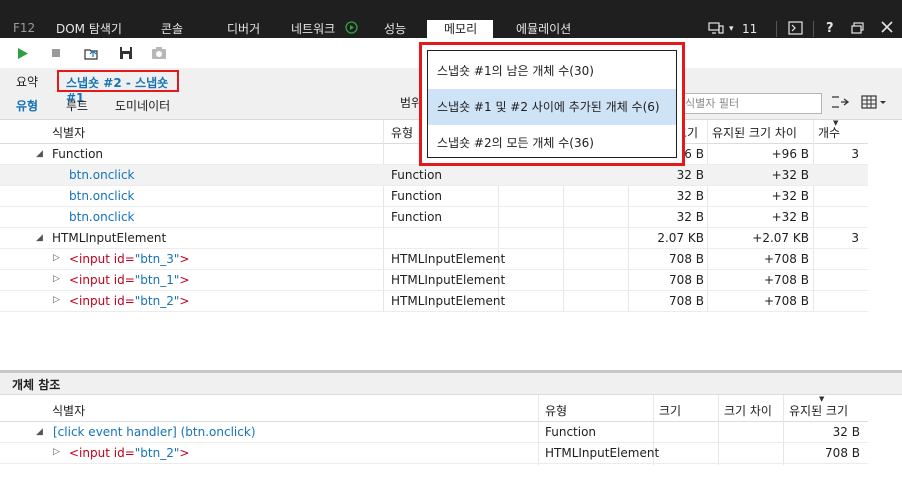 Image resolution: width=902 pixels, height=480 pixels. What do you see at coordinates (680, 238) in the screenshot?
I see `row-size: 2.07 KB` at bounding box center [680, 238].